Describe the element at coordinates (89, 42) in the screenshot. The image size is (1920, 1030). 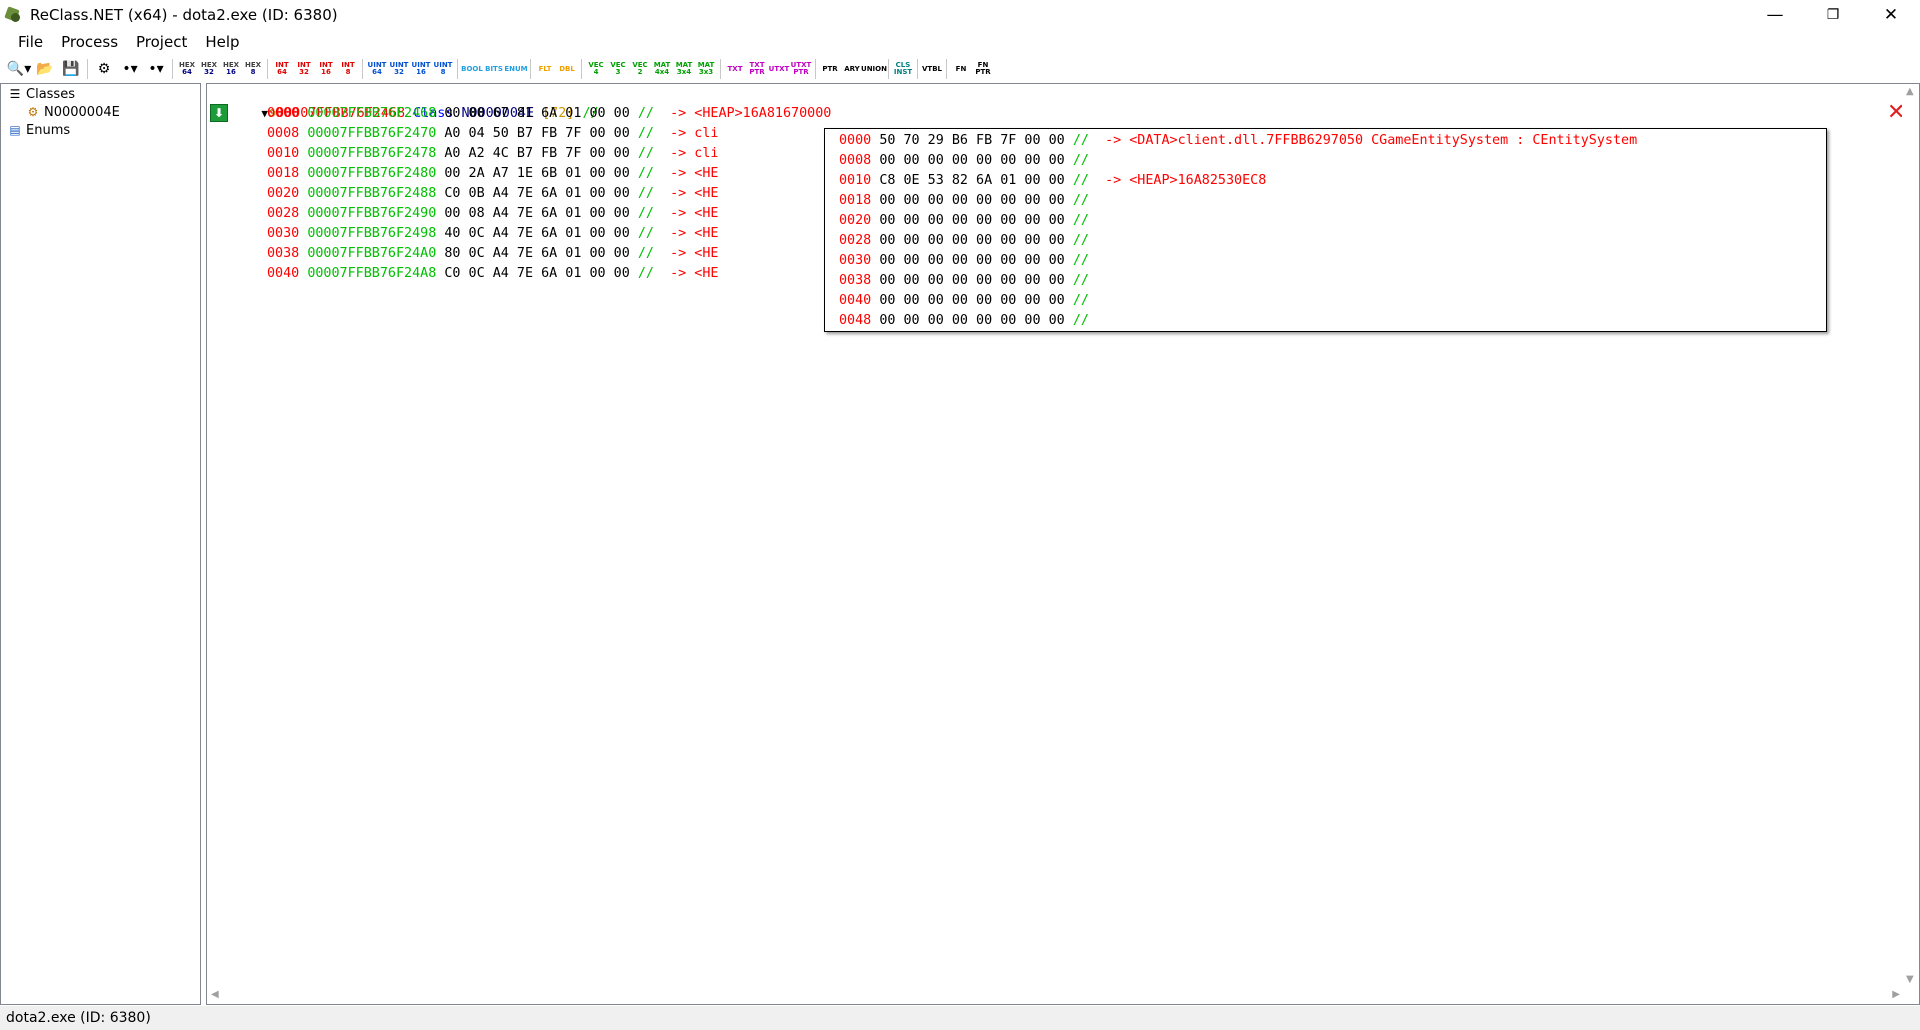
I see `menu-process: Process` at that location.